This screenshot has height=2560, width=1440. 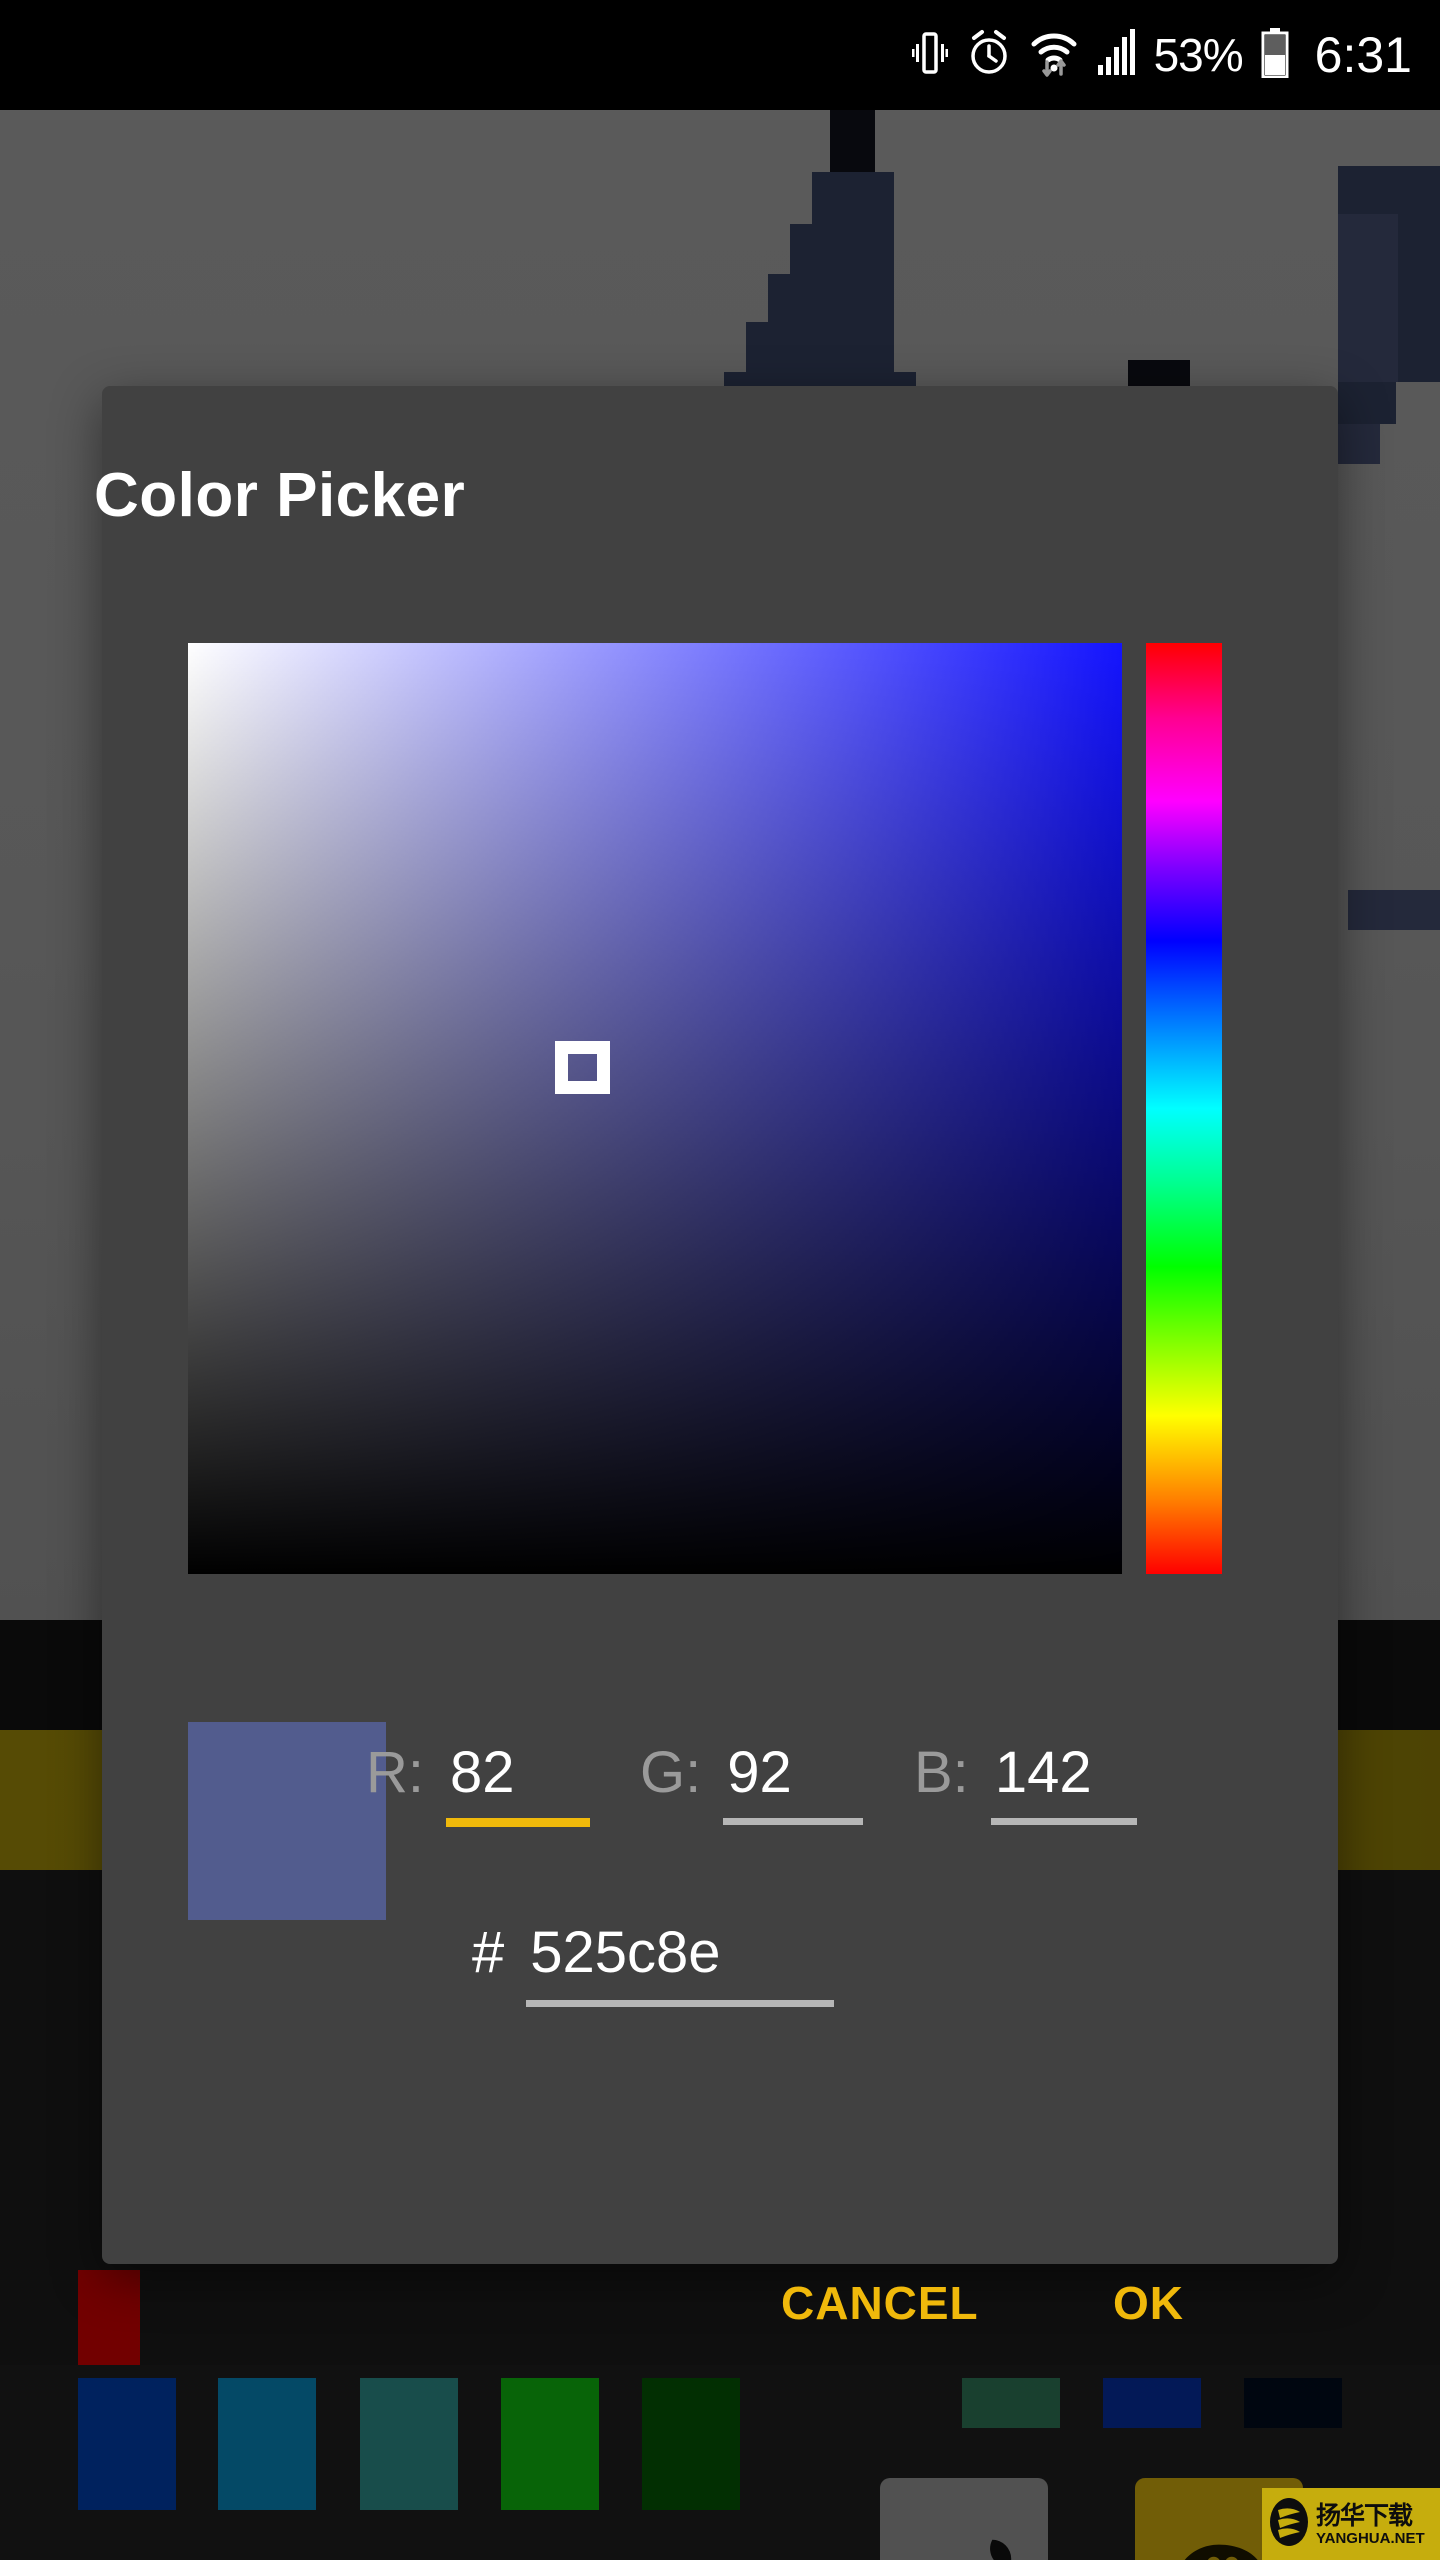 What do you see at coordinates (518, 1822) in the screenshot?
I see `red-channel-underline` at bounding box center [518, 1822].